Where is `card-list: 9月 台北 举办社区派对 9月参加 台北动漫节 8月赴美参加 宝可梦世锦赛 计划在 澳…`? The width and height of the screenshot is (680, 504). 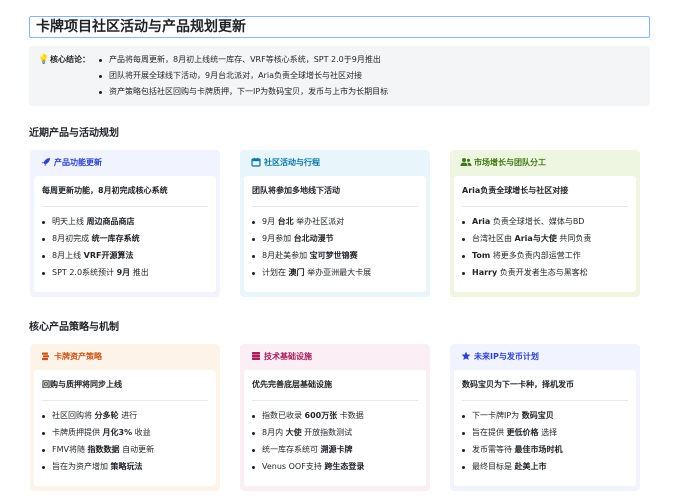 card-list: 9月 台北 举办社区派对 9月参加 台北动漫节 8月赴美参加 宝可梦世锦赛 计划在 澳… is located at coordinates (311, 250).